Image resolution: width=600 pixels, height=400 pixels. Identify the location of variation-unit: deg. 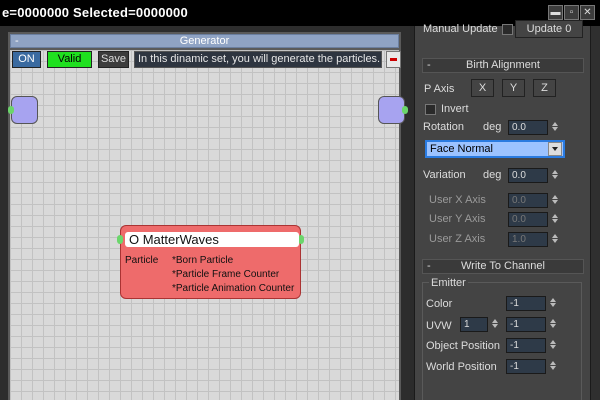
(492, 175).